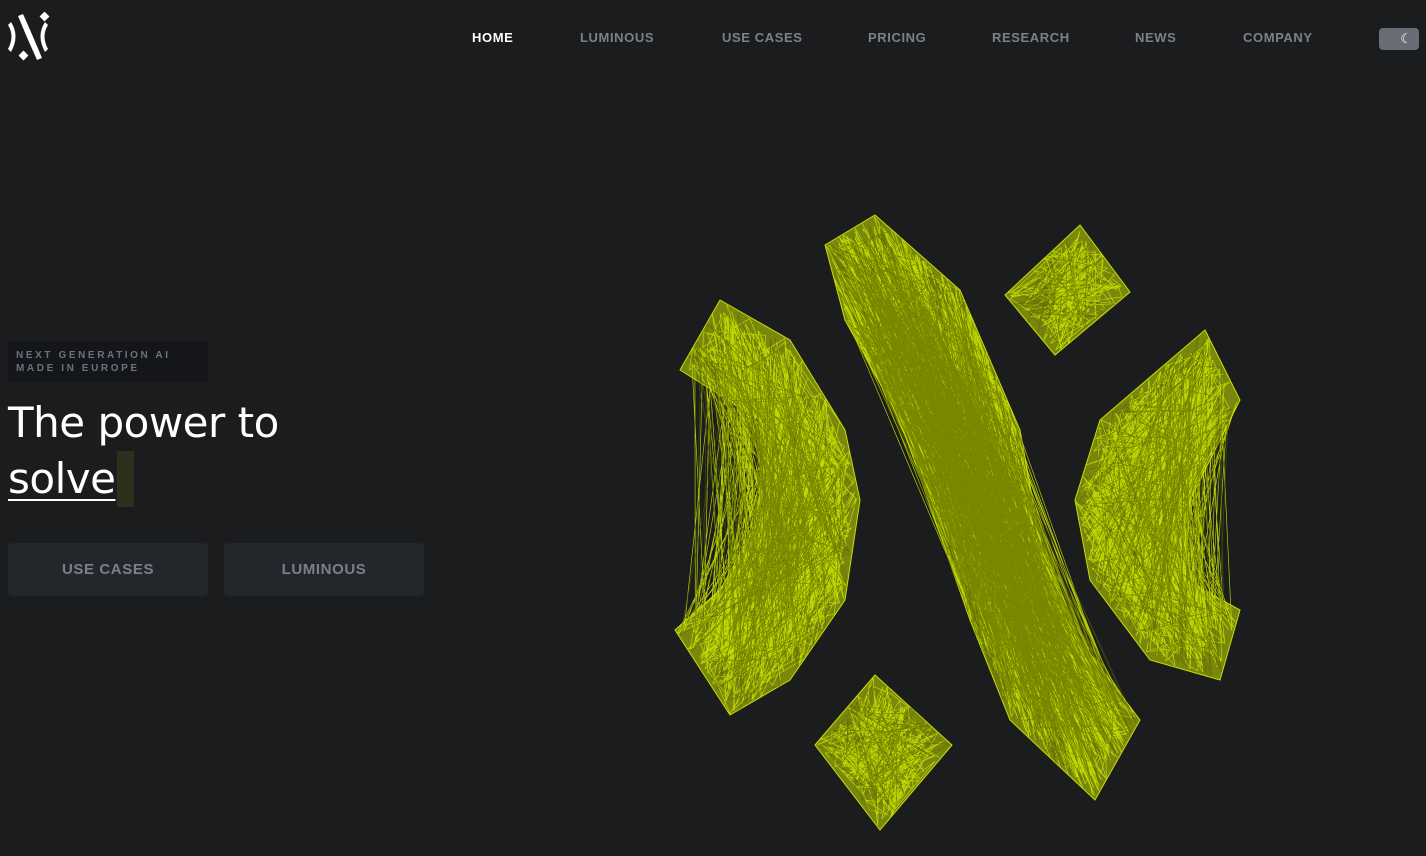  I want to click on nav-pricing: PRICING, so click(897, 37).